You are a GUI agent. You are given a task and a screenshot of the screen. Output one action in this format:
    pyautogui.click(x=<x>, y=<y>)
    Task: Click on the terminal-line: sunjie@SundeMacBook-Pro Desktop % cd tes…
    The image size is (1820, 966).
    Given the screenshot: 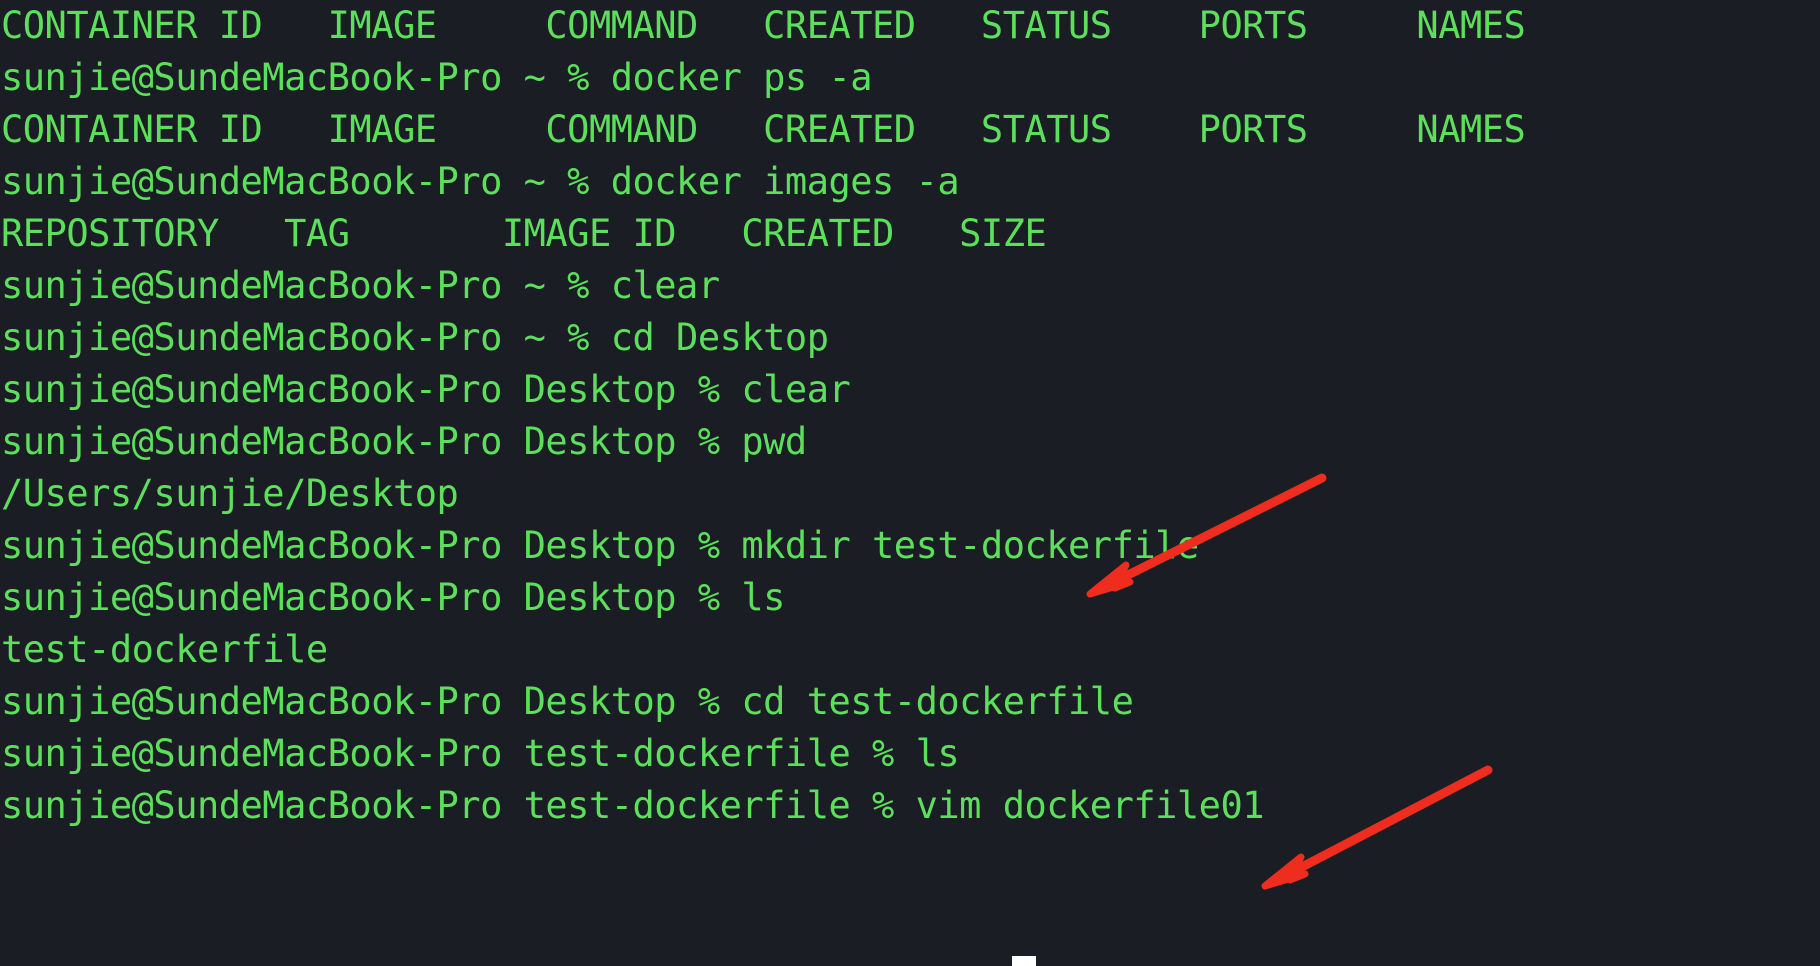 What is the action you would take?
    pyautogui.click(x=567, y=701)
    